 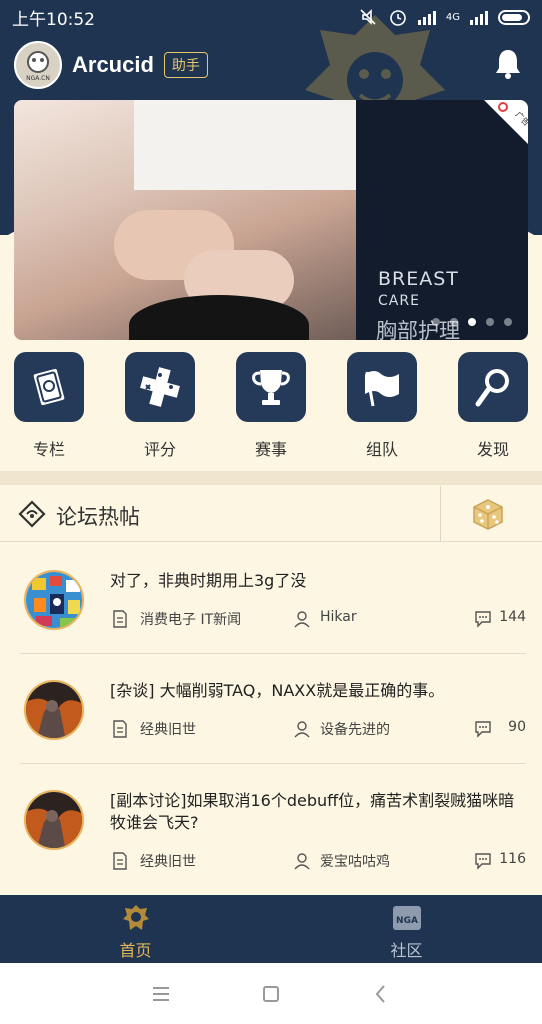 What do you see at coordinates (315, 691) in the screenshot?
I see `post-title: [杂谈] 大幅削弱TAQ，NAXX就是最正确的事。` at bounding box center [315, 691].